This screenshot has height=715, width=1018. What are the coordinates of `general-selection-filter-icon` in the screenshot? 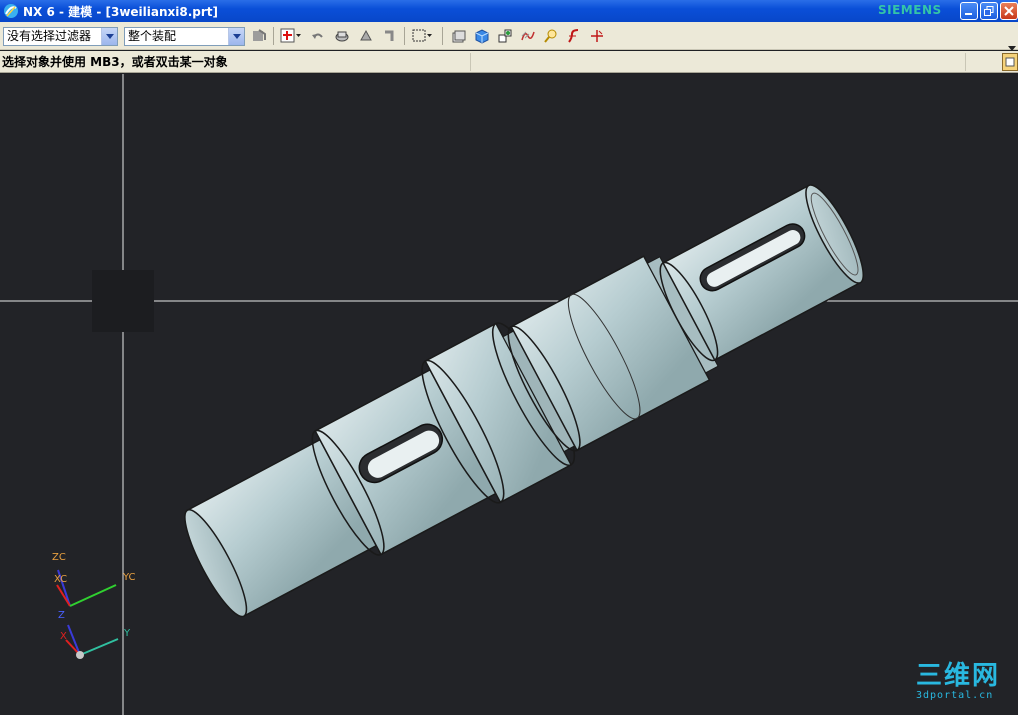 It's located at (259, 36).